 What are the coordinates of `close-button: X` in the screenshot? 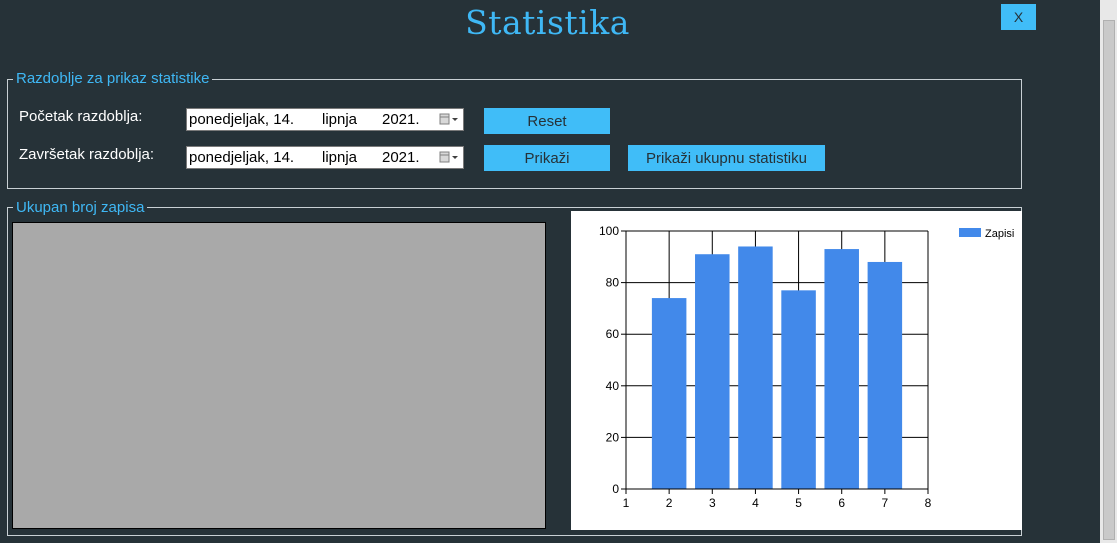 It's located at (1018, 17).